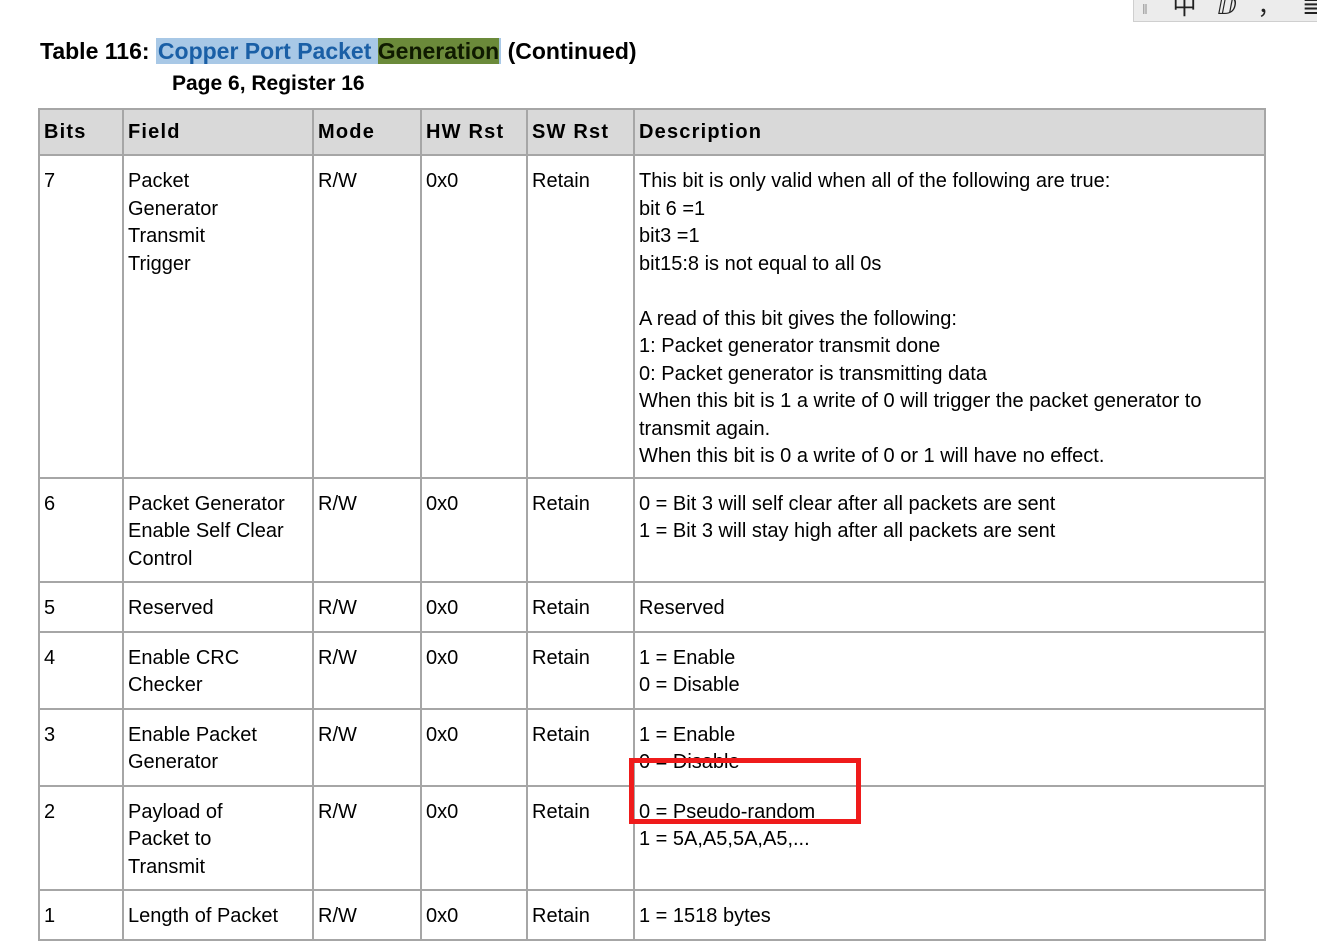 The image size is (1317, 941). What do you see at coordinates (218, 670) in the screenshot?
I see `cell-field: Enable CRC Checker` at bounding box center [218, 670].